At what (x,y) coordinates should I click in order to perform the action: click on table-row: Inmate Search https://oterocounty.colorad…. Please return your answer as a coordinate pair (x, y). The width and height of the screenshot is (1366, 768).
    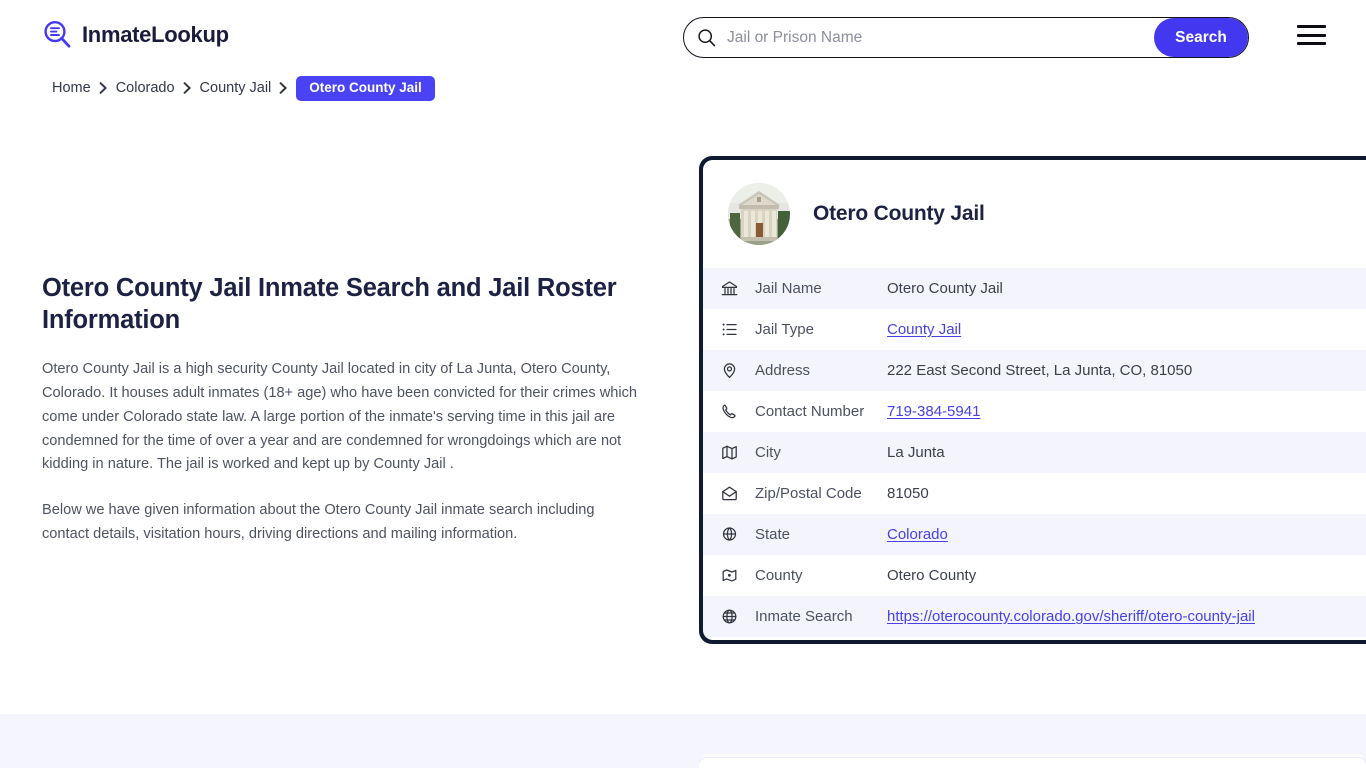
    Looking at the image, I should click on (1034, 616).